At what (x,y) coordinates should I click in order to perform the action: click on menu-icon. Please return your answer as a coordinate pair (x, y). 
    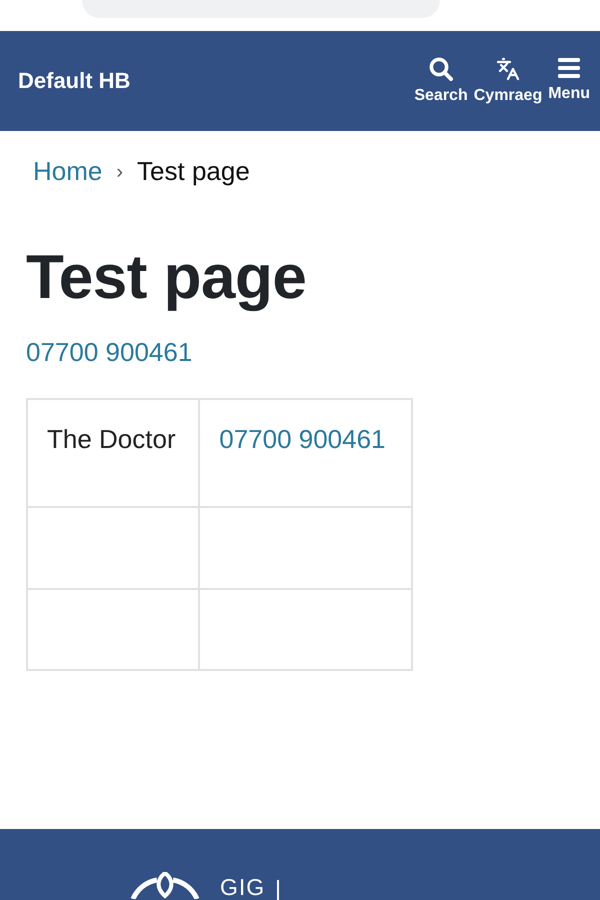
    Looking at the image, I should click on (569, 67).